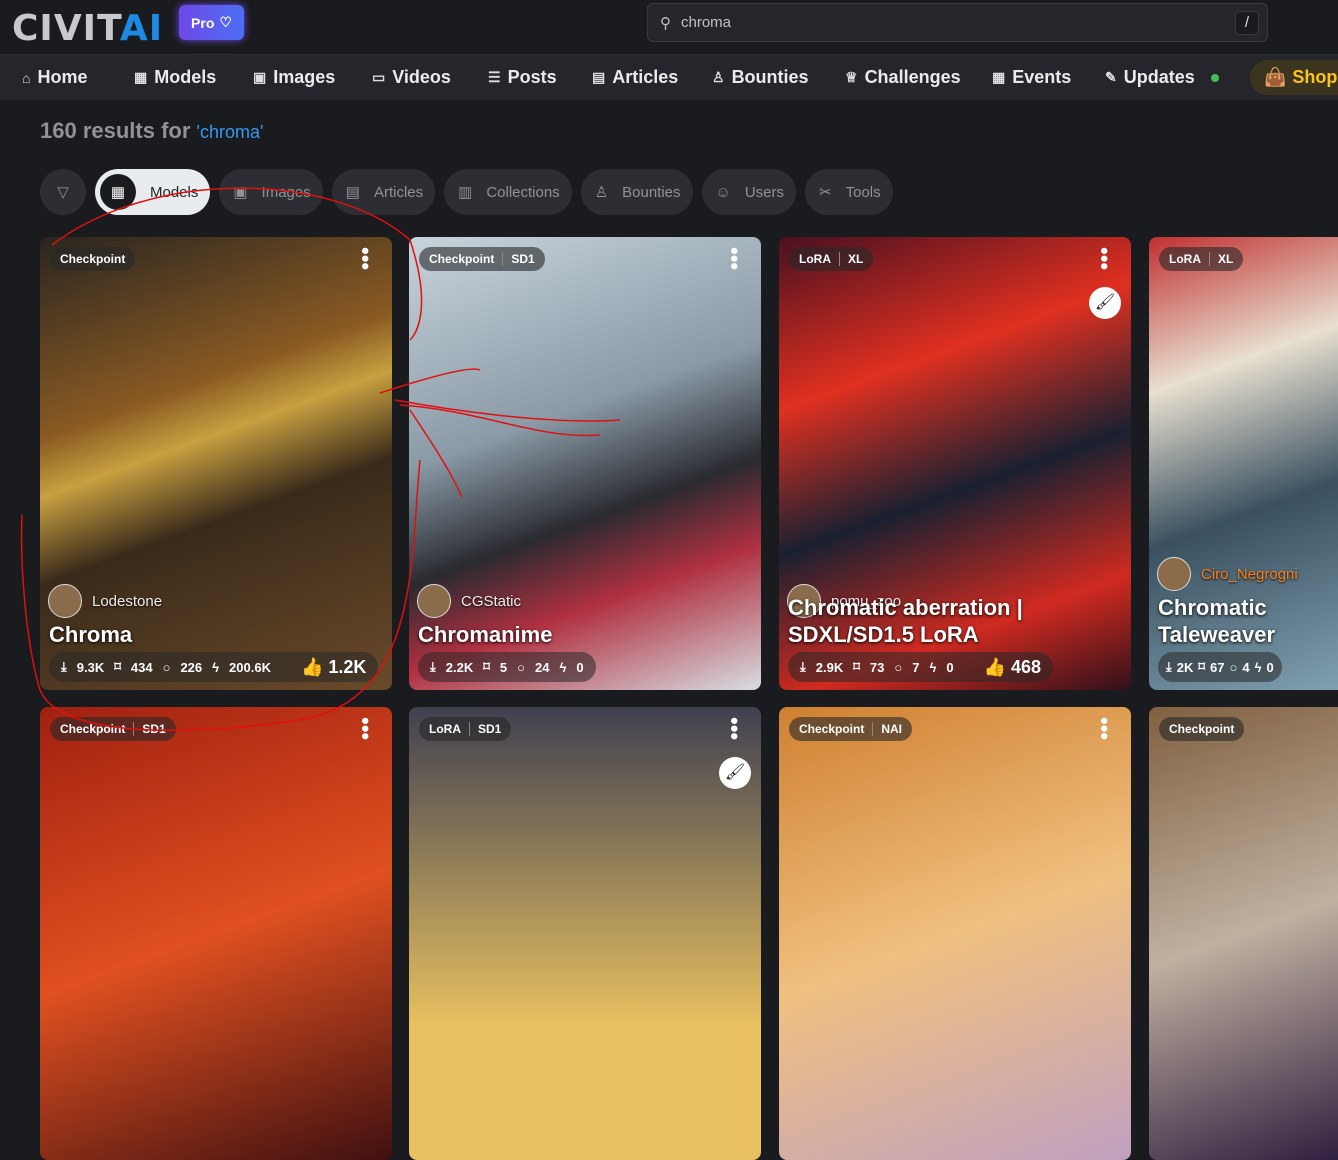  I want to click on tab-collections: ▥ Collections, so click(508, 192).